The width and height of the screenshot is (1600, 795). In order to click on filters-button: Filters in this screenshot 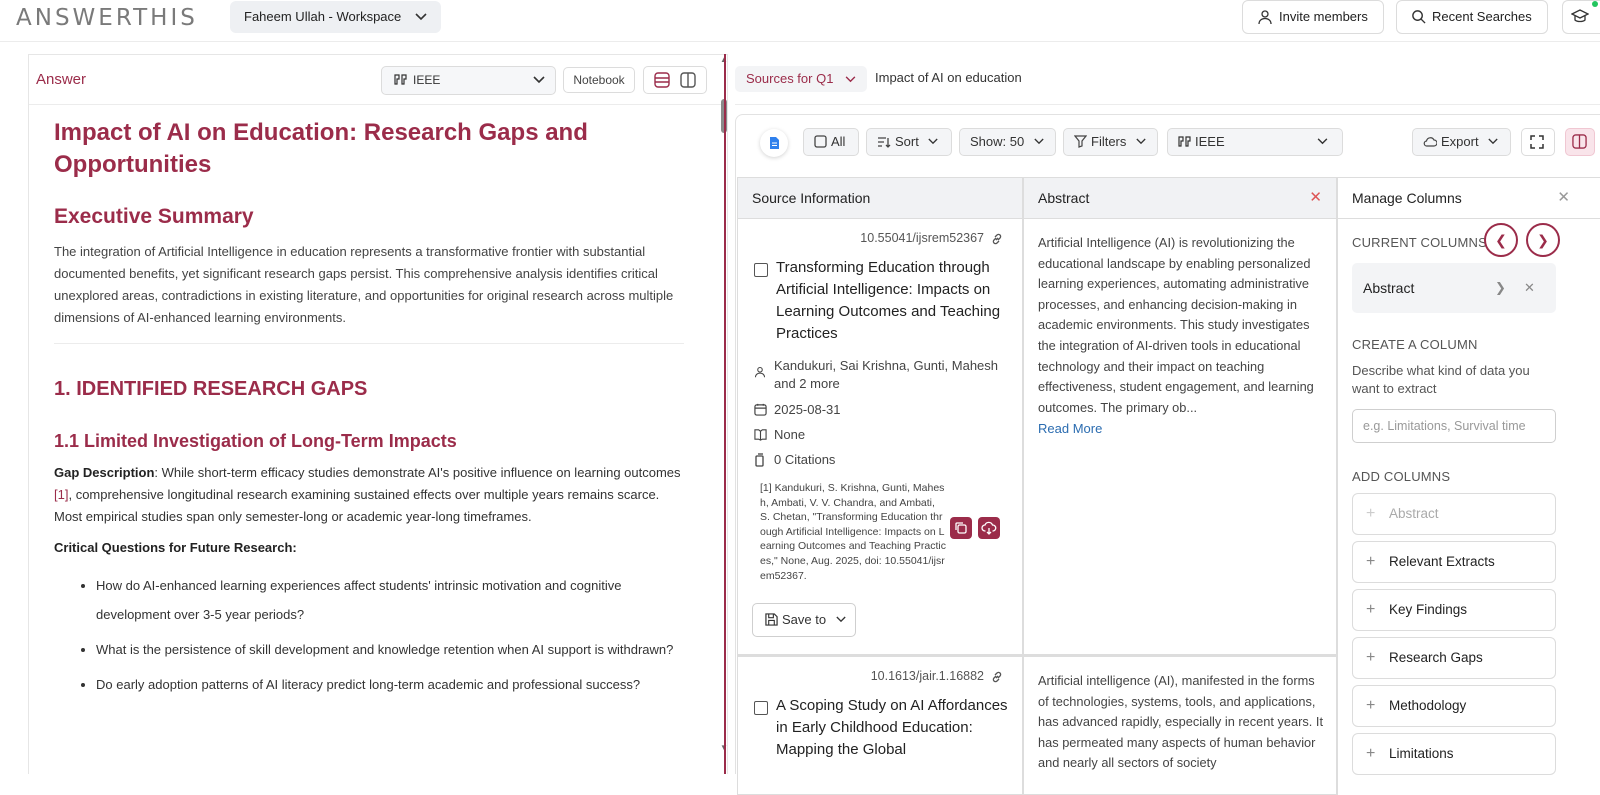, I will do `click(1110, 142)`.